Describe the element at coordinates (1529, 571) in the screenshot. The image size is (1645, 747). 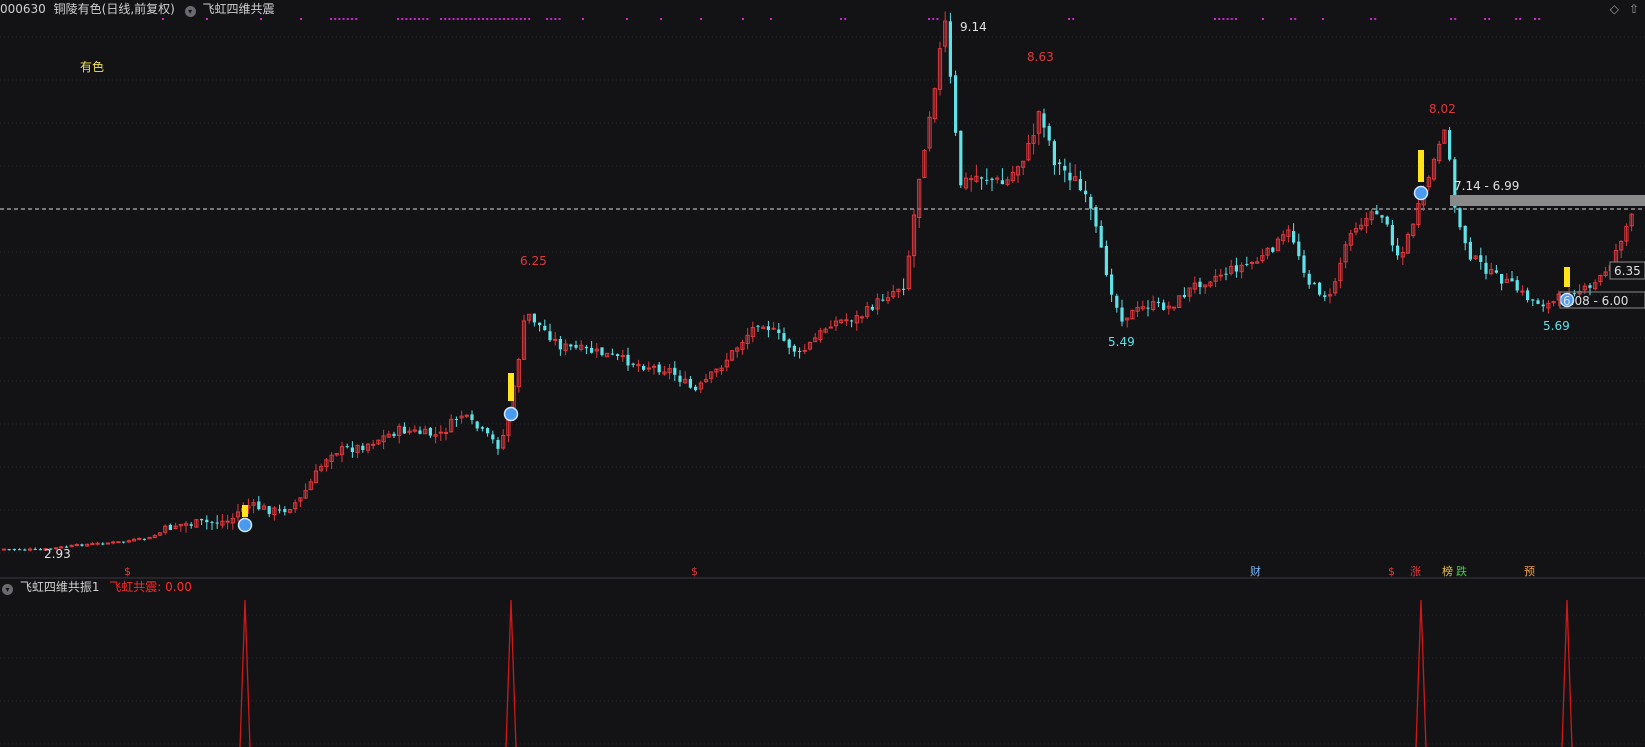
I see `event-label-7: 预` at that location.